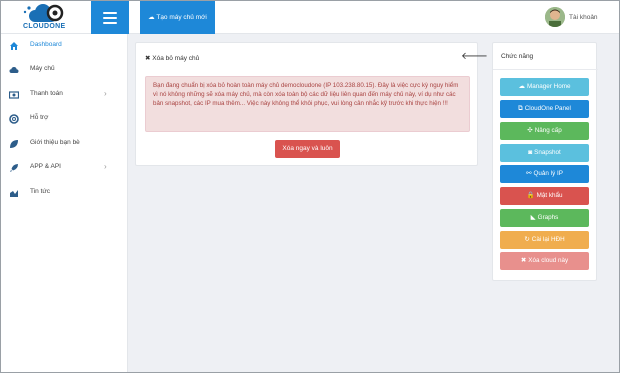 The image size is (620, 373). I want to click on sidebar-item-label: Thanh toán, so click(46, 93).